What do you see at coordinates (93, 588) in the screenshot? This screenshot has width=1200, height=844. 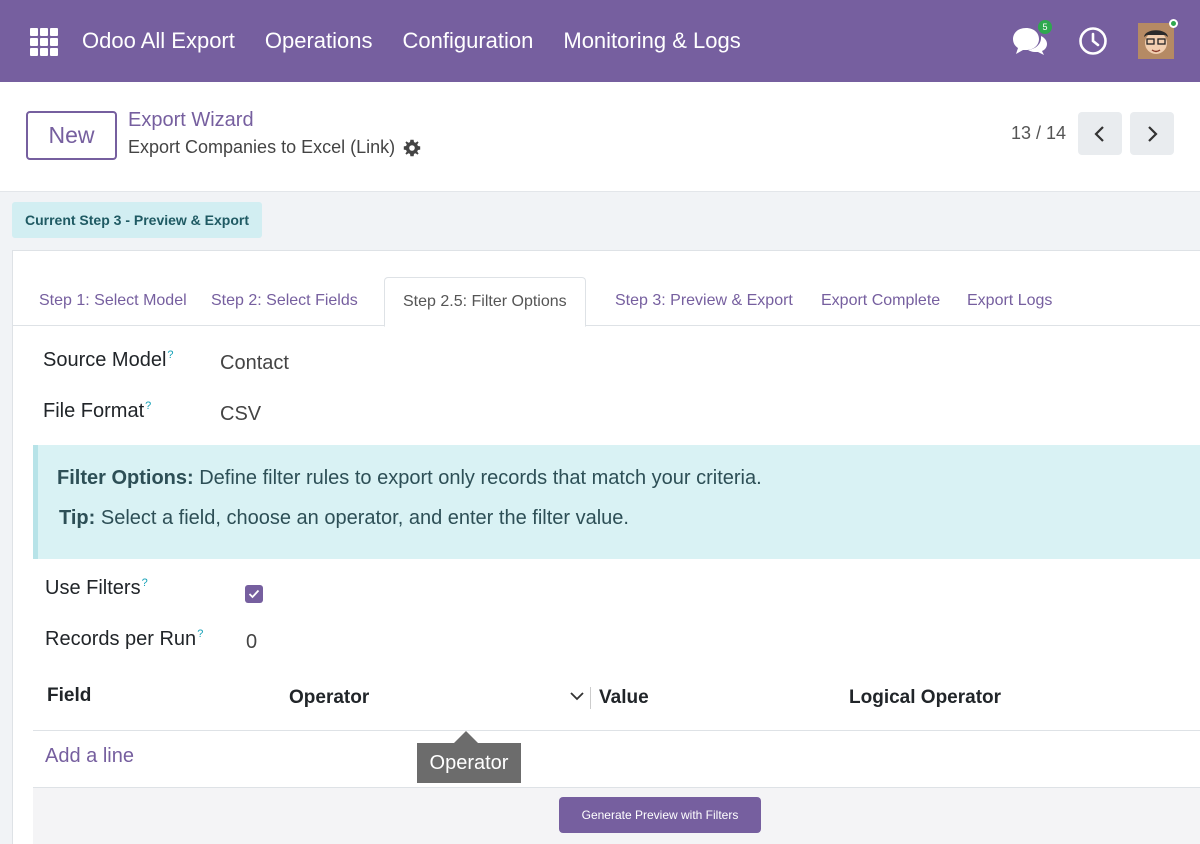 I see `use-filters-label-text: Use Filters` at bounding box center [93, 588].